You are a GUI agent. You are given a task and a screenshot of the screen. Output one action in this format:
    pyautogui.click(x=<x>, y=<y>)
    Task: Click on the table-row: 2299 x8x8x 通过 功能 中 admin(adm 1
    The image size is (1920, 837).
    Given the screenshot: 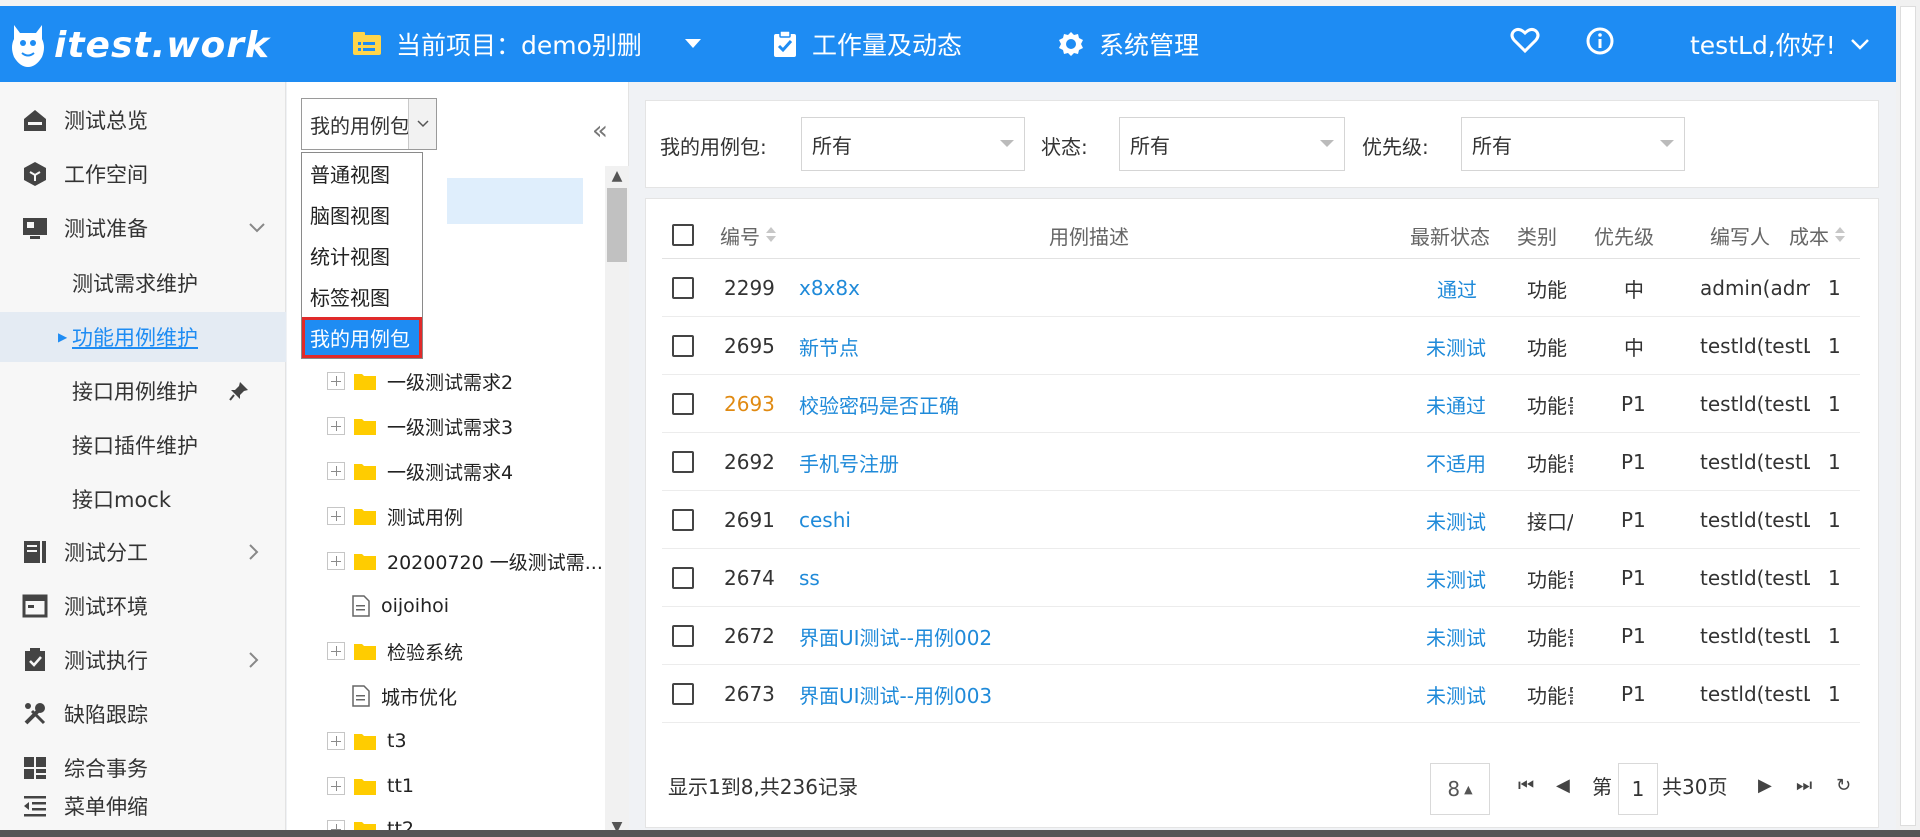 What is the action you would take?
    pyautogui.click(x=1261, y=288)
    